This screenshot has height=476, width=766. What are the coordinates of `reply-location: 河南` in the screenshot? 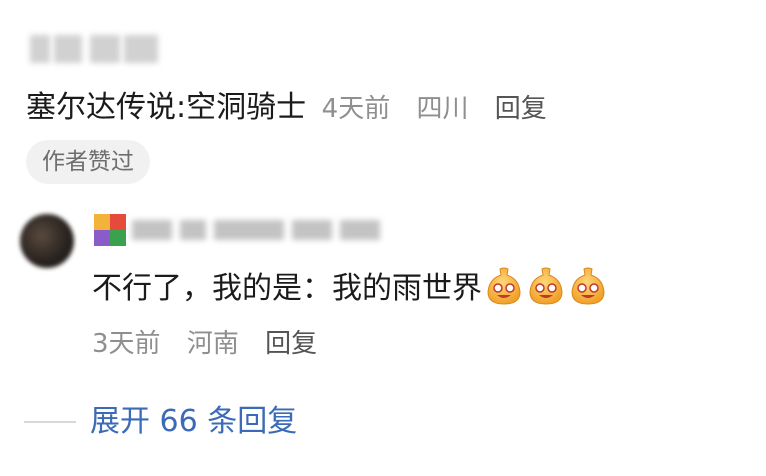 It's located at (212, 344).